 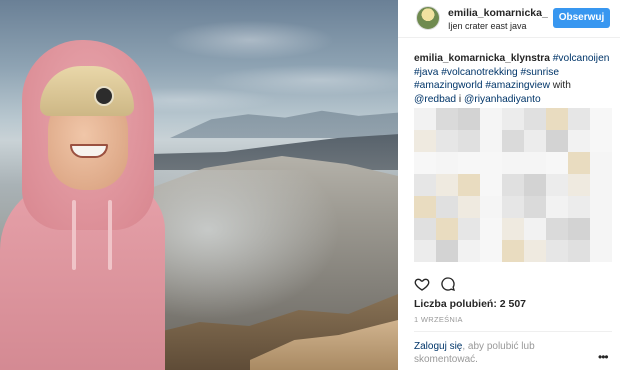 What do you see at coordinates (482, 58) in the screenshot?
I see `caption-author: emilia_komarnicka_klynstra` at bounding box center [482, 58].